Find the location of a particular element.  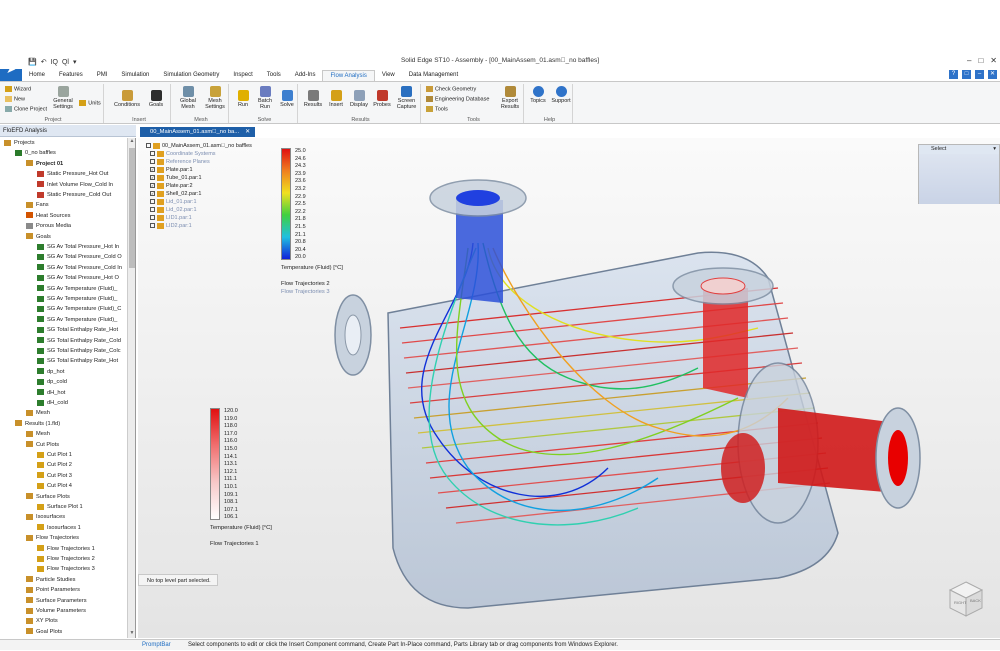

tab-add-ins: Add-Ins is located at coordinates (305, 75).